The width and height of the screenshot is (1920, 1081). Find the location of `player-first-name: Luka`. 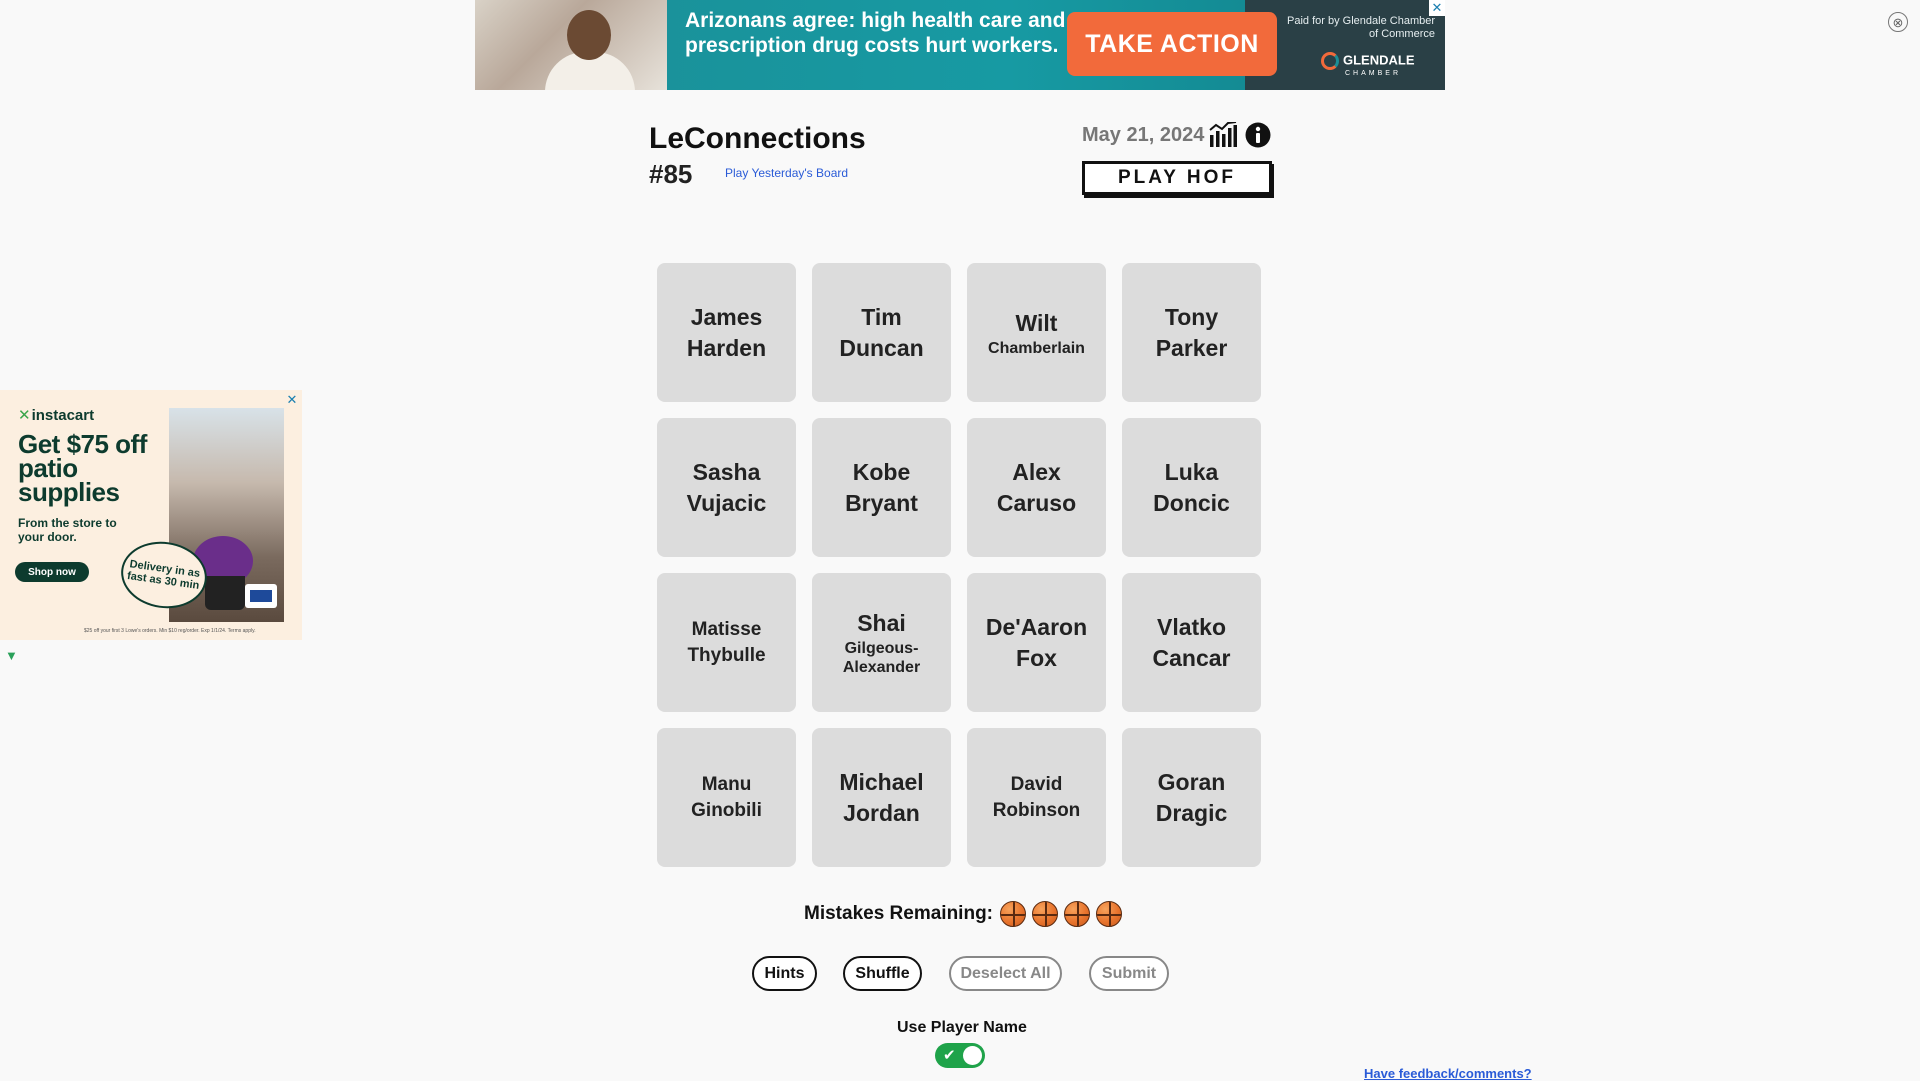

player-first-name: Luka is located at coordinates (1191, 471).